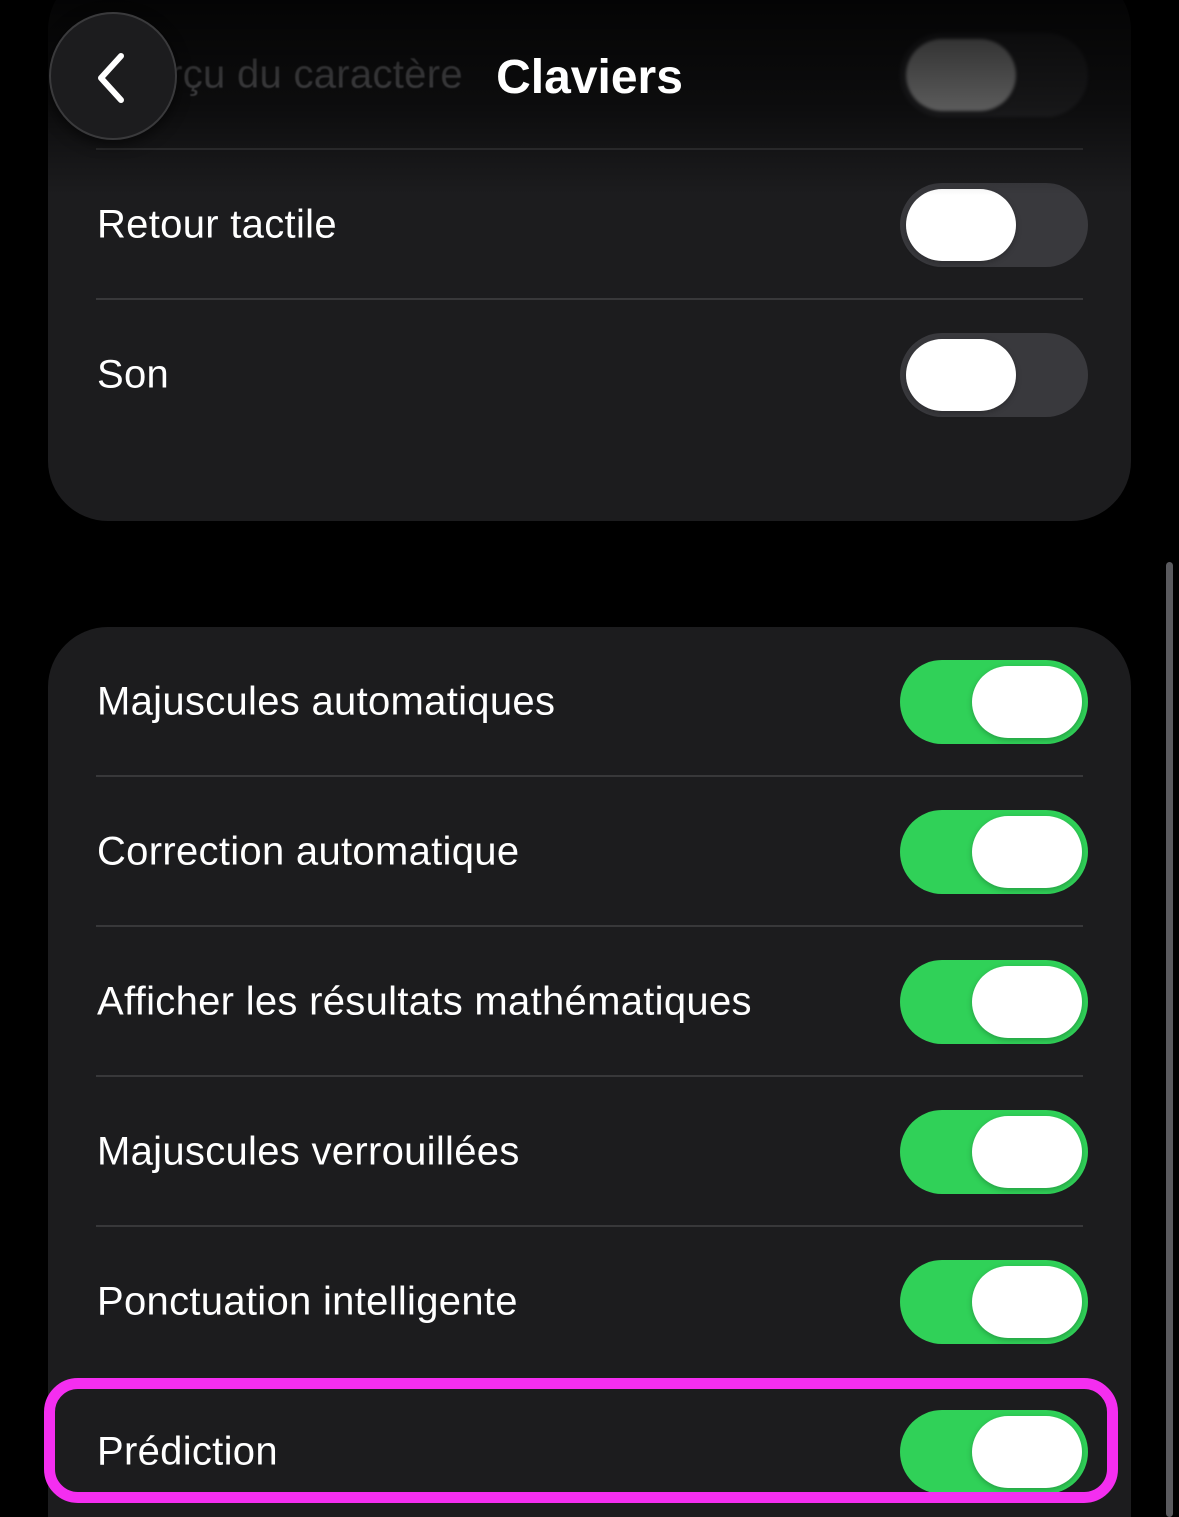 The height and width of the screenshot is (1517, 1179). Describe the element at coordinates (187, 1451) in the screenshot. I see `row-label: Prédiction` at that location.